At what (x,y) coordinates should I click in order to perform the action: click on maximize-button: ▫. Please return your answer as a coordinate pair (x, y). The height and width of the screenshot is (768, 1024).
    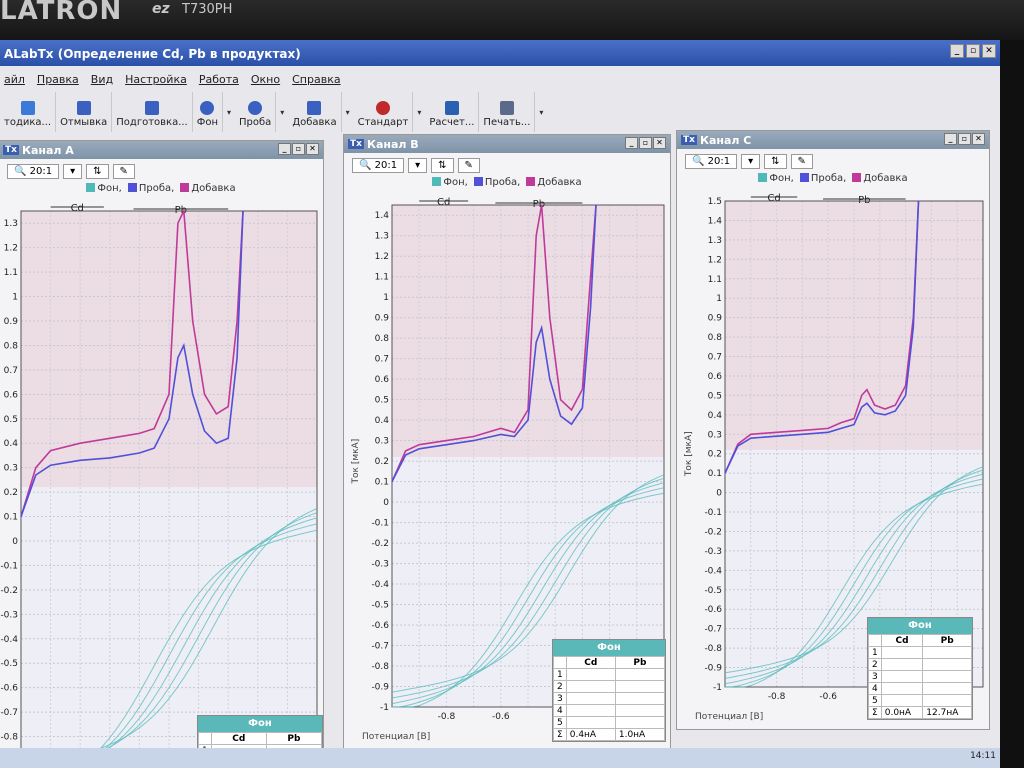
    Looking at the image, I should click on (973, 51).